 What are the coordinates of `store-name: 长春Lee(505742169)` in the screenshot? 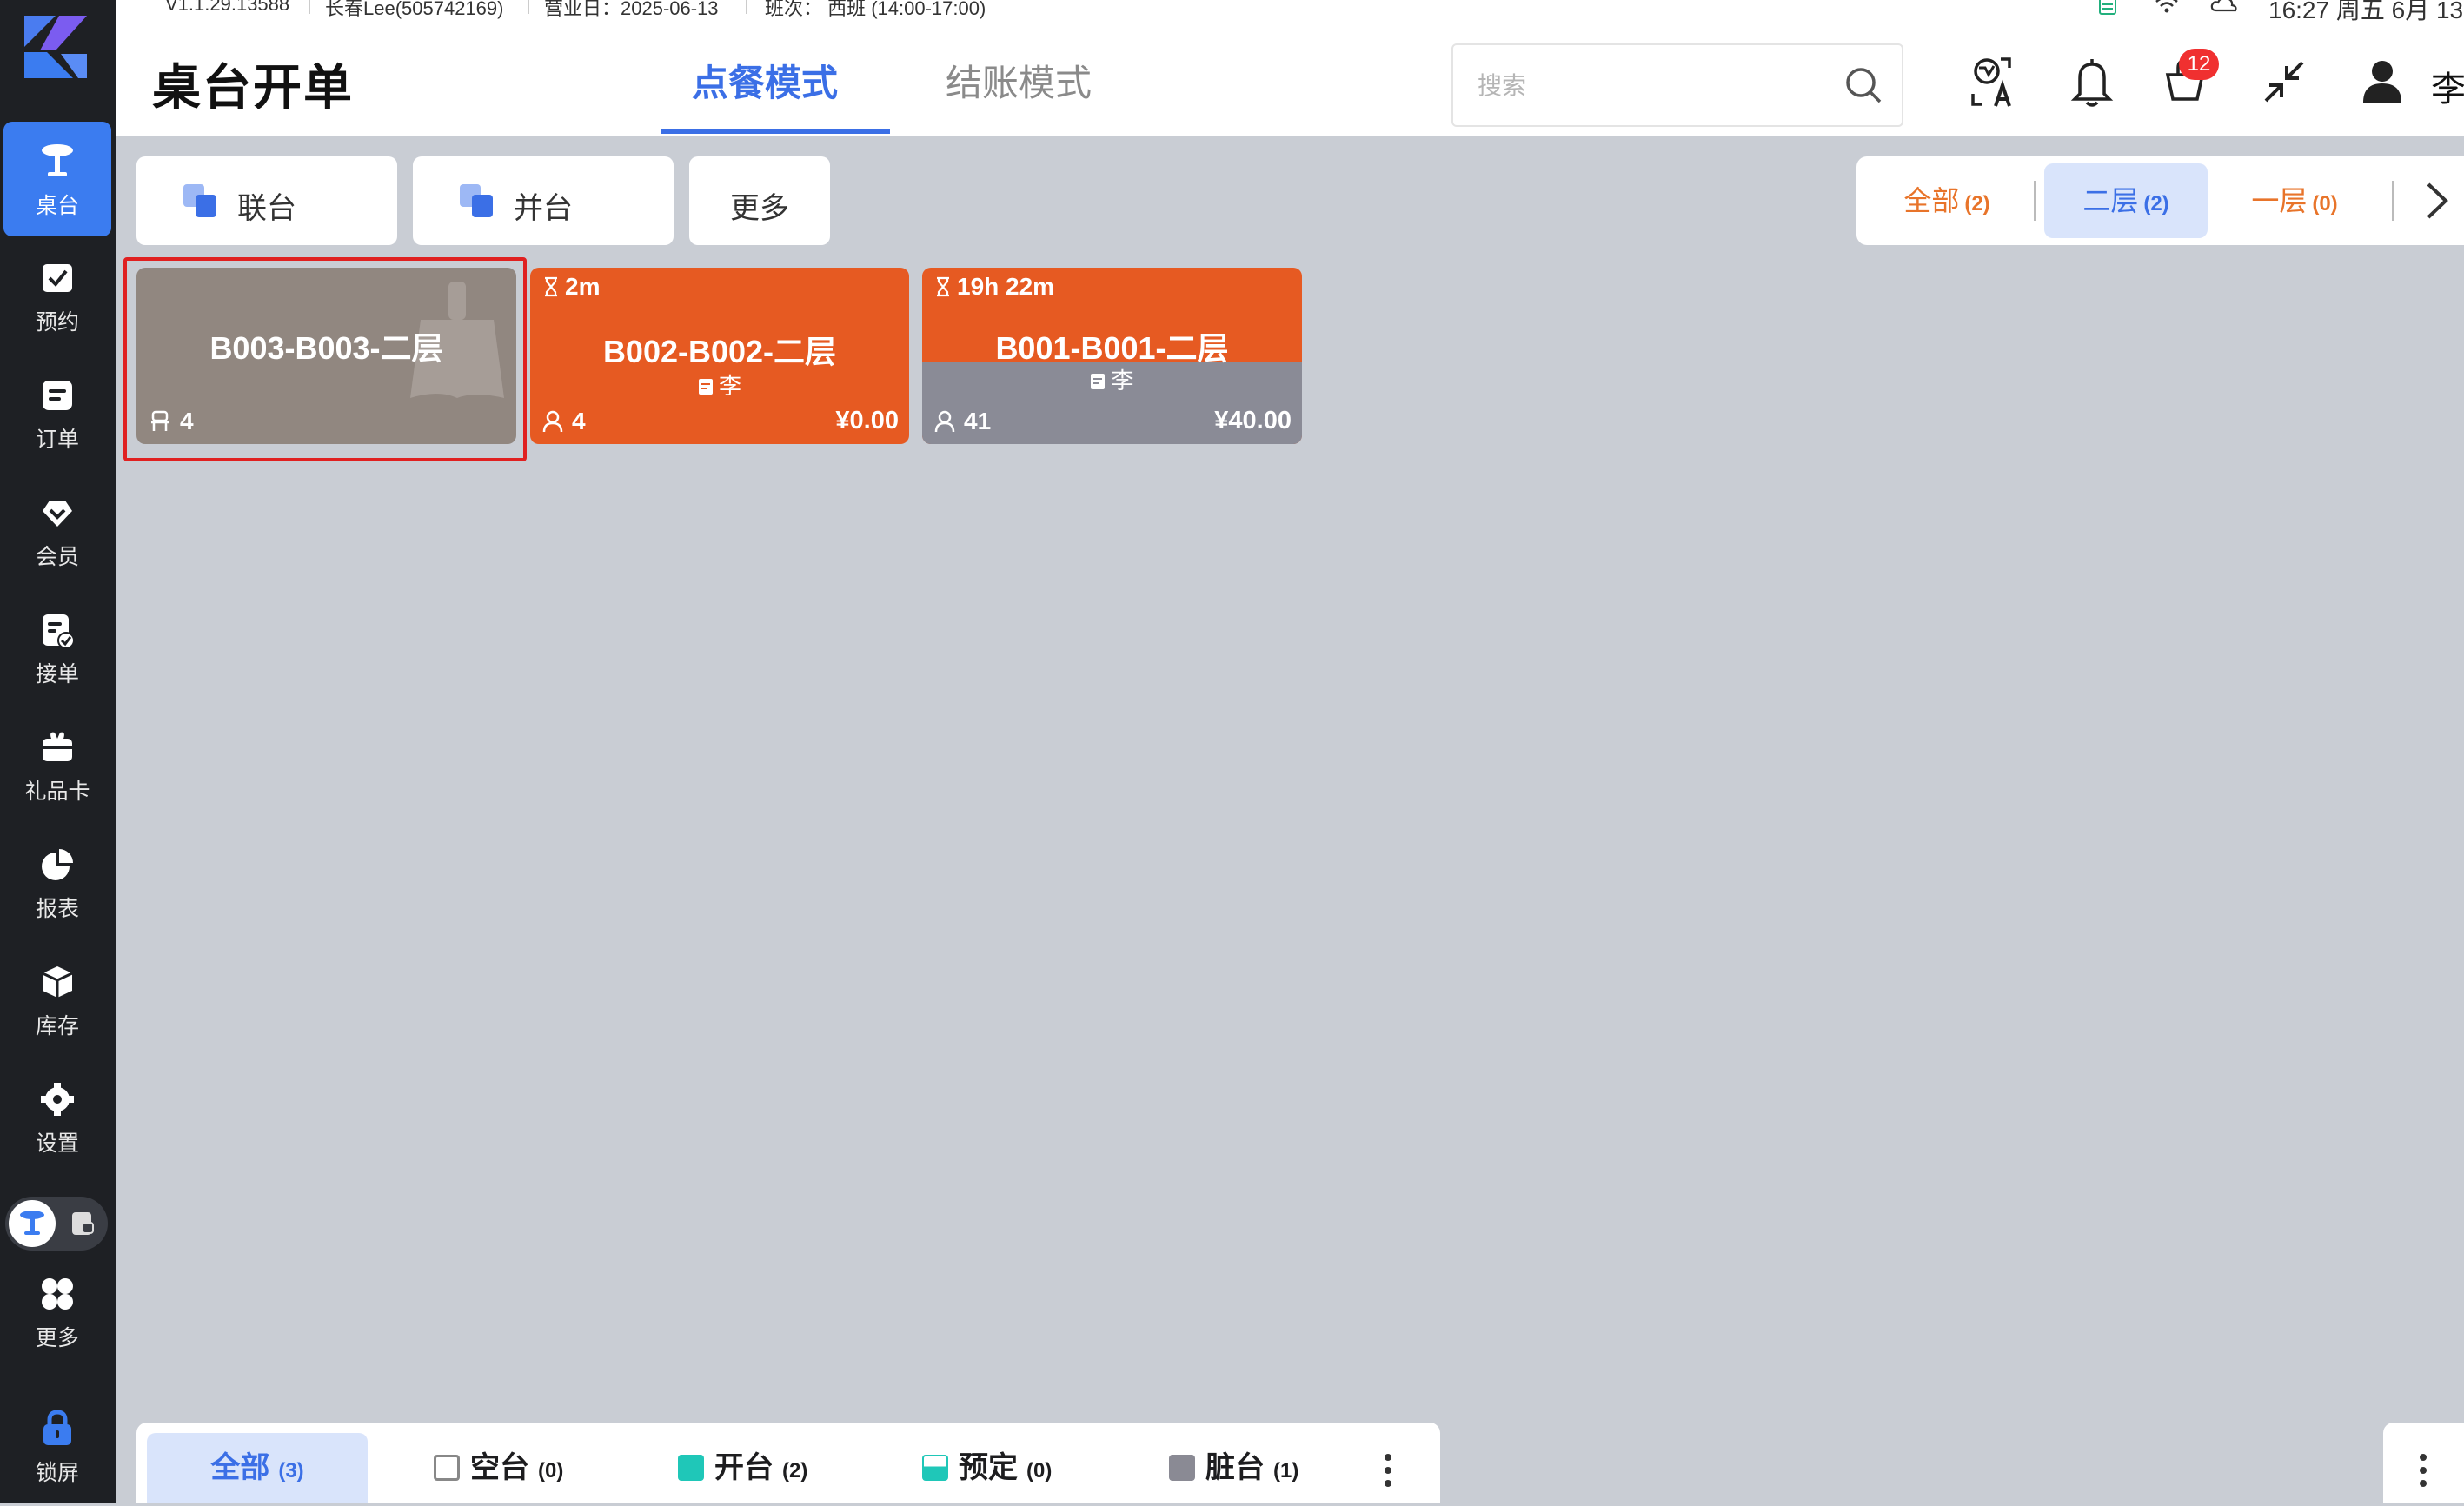 It's located at (414, 10).